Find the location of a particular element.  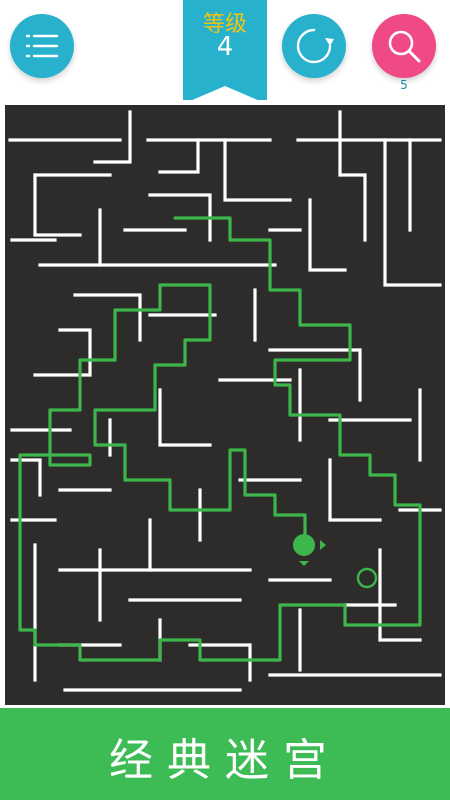

menu-button is located at coordinates (42, 46).